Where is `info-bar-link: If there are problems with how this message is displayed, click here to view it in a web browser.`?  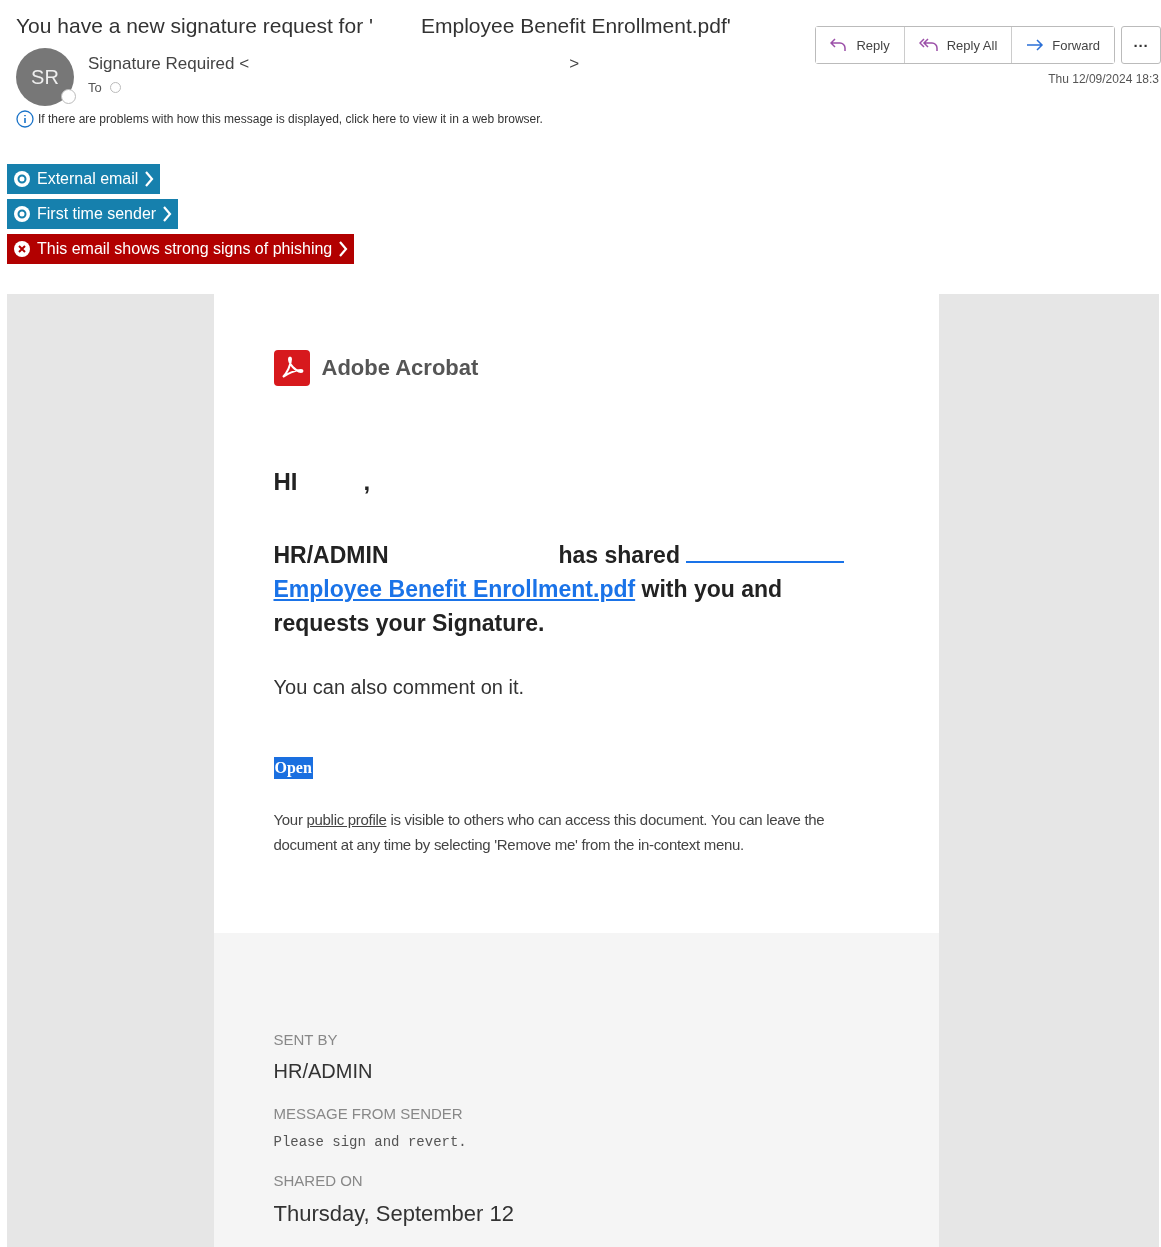 info-bar-link: If there are problems with how this message is displayed, click here to view it in a web browser. is located at coordinates (290, 119).